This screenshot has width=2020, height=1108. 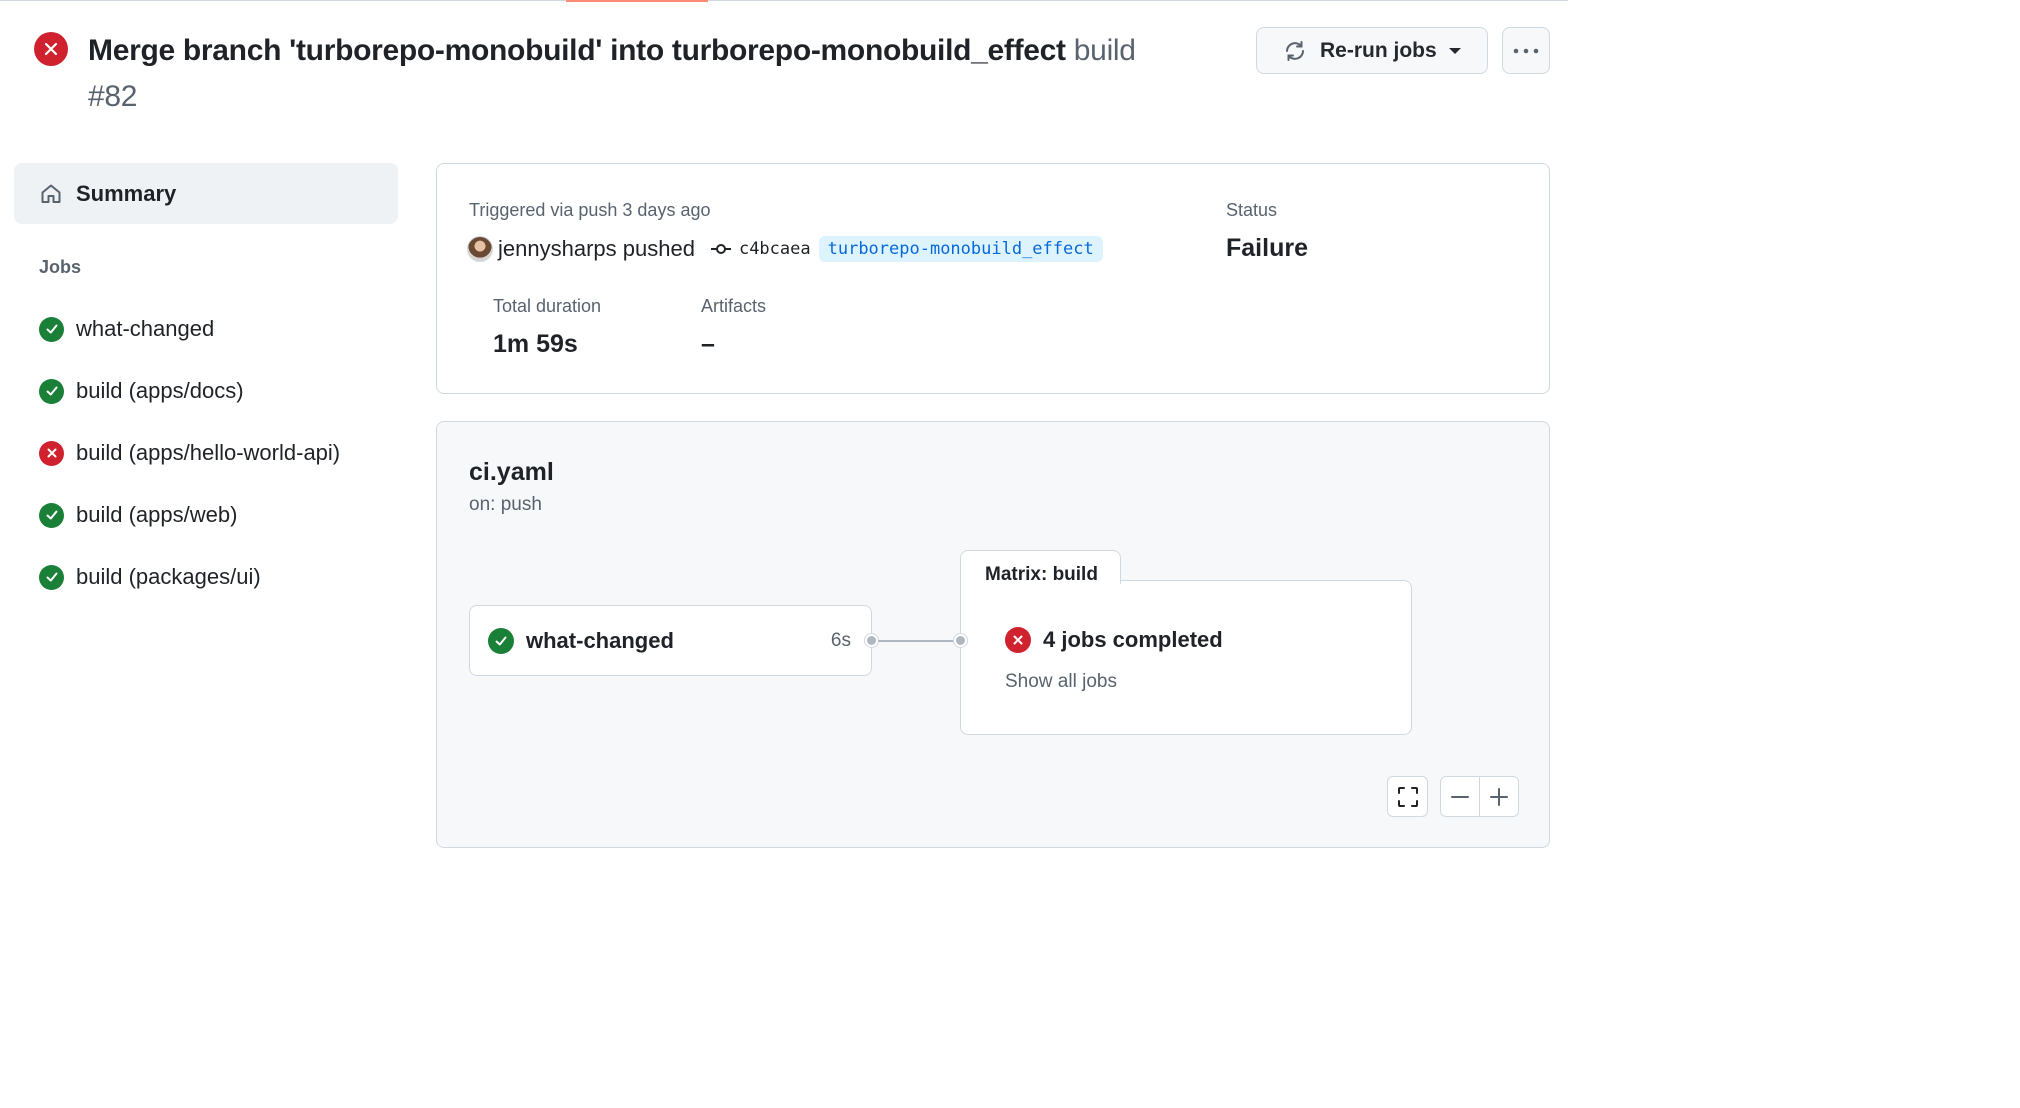 What do you see at coordinates (1040, 567) in the screenshot?
I see `matrix-tab: Matrix: build` at bounding box center [1040, 567].